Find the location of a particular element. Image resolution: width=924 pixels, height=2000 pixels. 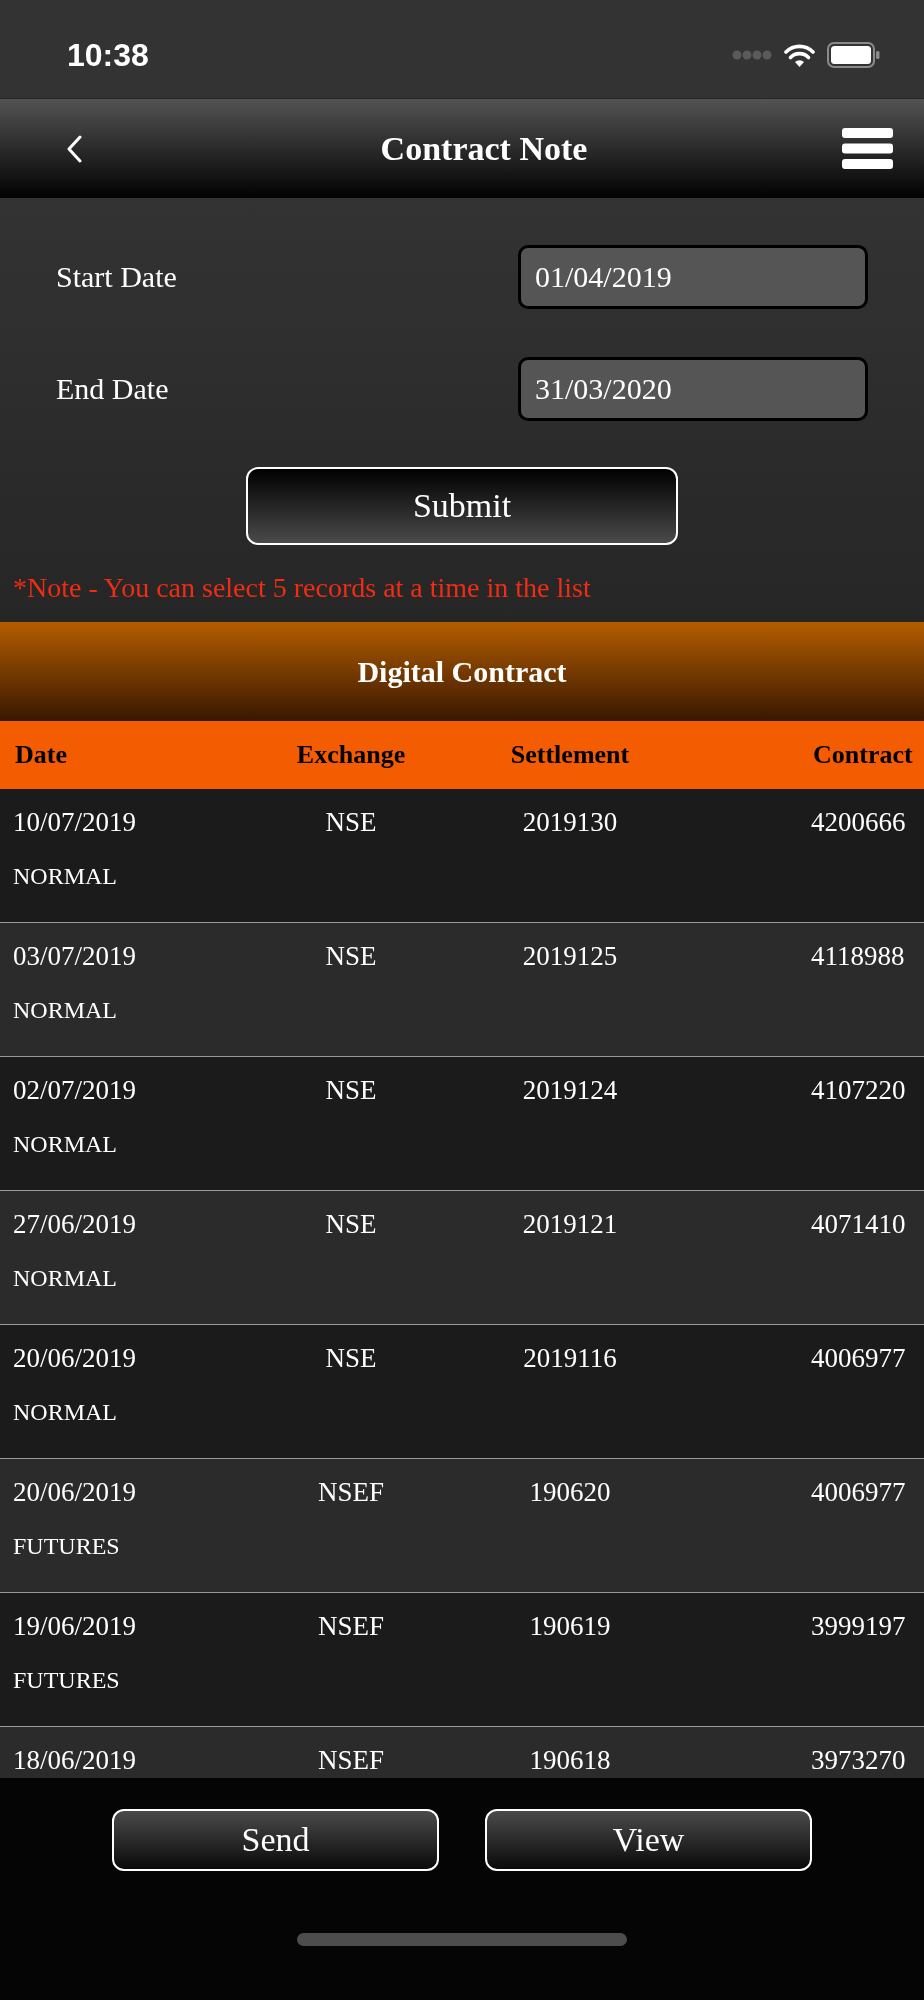

table-cell-text: 4118988 is located at coordinates (857, 956).